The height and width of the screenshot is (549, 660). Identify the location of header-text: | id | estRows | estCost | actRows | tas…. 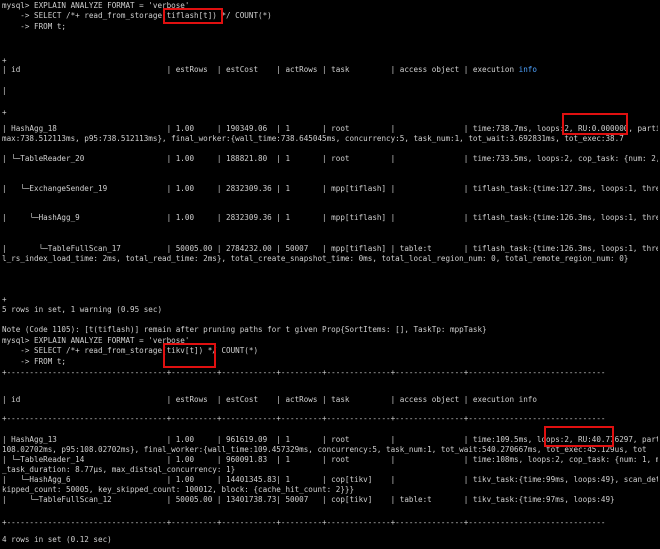
(269, 69).